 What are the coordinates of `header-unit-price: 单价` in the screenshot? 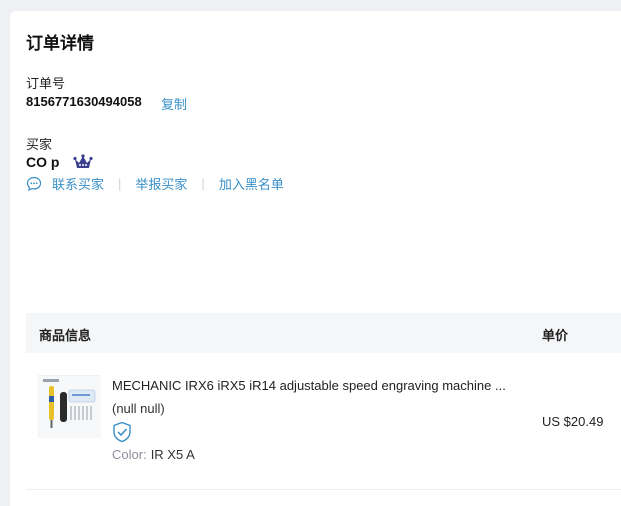 It's located at (555, 335).